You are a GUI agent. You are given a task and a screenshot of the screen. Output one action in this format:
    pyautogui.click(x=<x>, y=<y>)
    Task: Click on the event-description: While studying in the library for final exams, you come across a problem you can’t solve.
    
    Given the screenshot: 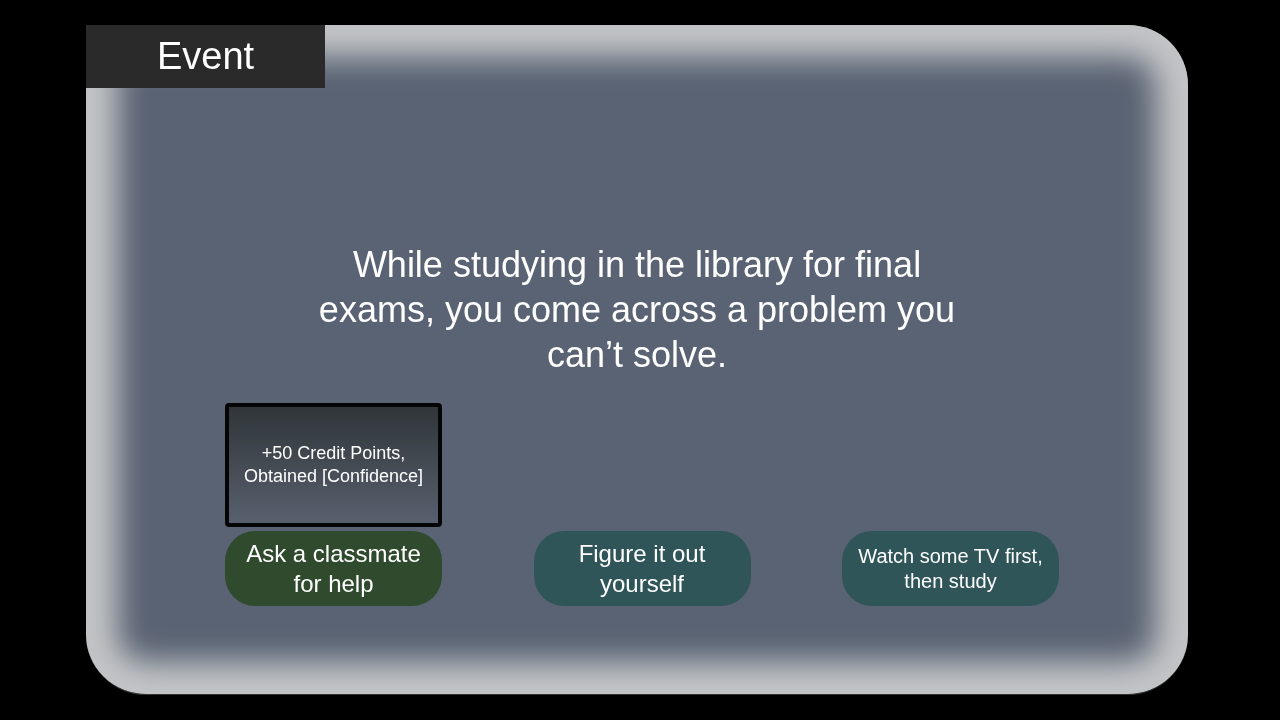 What is the action you would take?
    pyautogui.click(x=637, y=310)
    